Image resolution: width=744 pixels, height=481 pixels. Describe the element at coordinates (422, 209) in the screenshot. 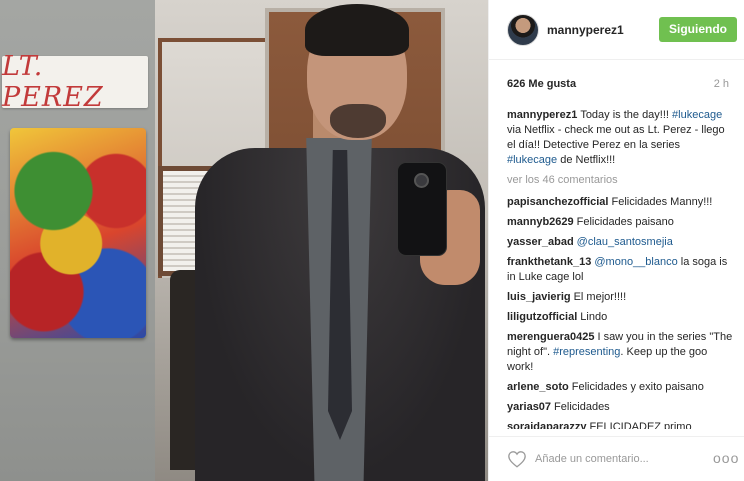

I see `selfie-phone` at that location.